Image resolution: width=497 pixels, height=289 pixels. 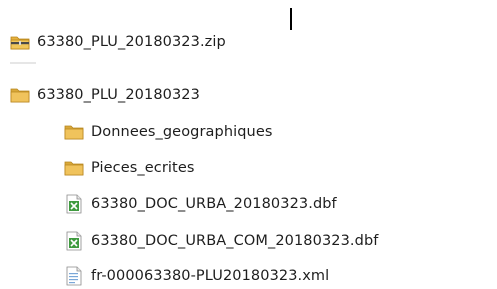 I want to click on root-folder-item: 63380_PLU_20180323, so click(x=105, y=95).